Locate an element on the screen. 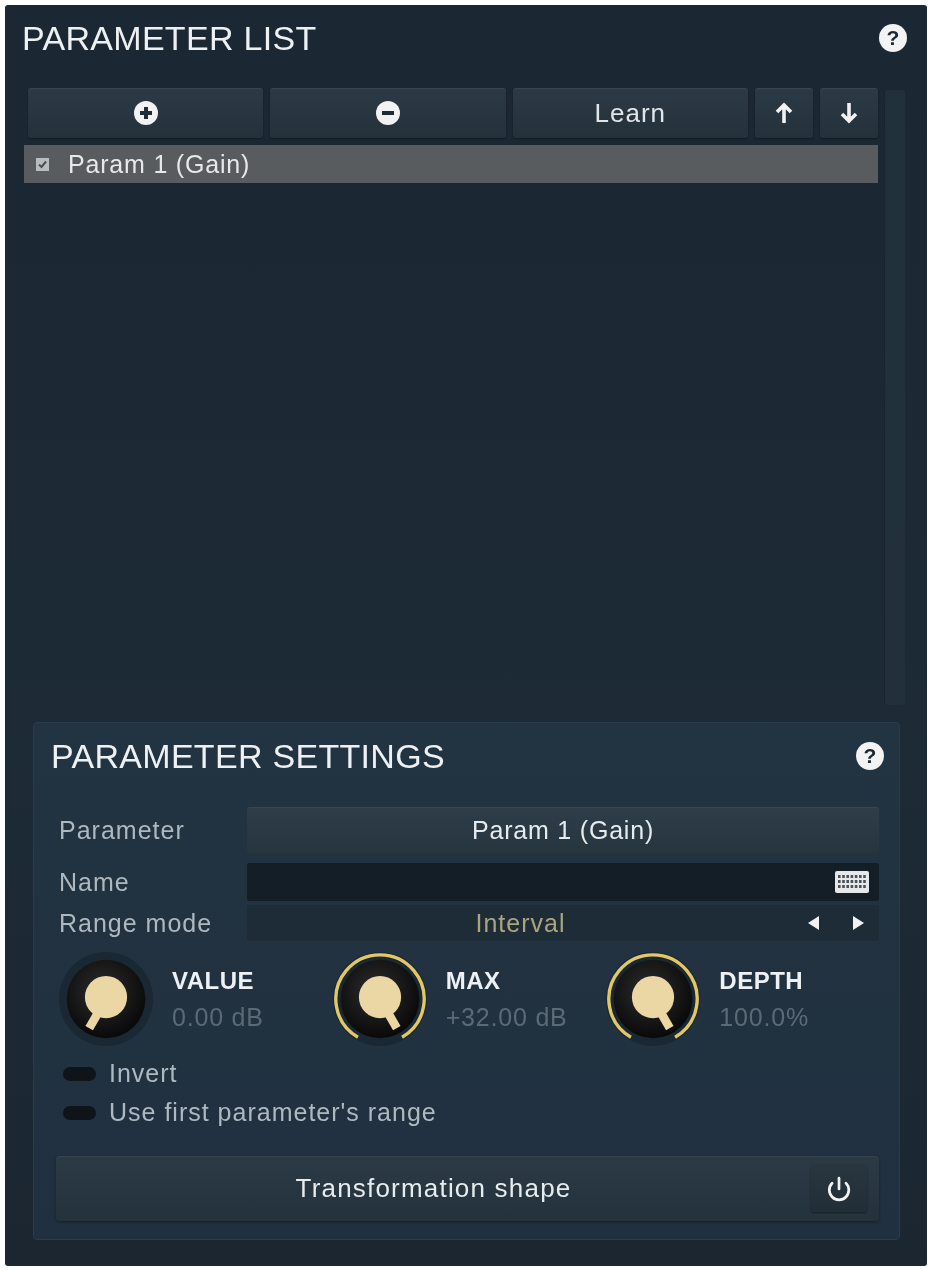 The image size is (934, 1271). power-icon is located at coordinates (839, 1188).